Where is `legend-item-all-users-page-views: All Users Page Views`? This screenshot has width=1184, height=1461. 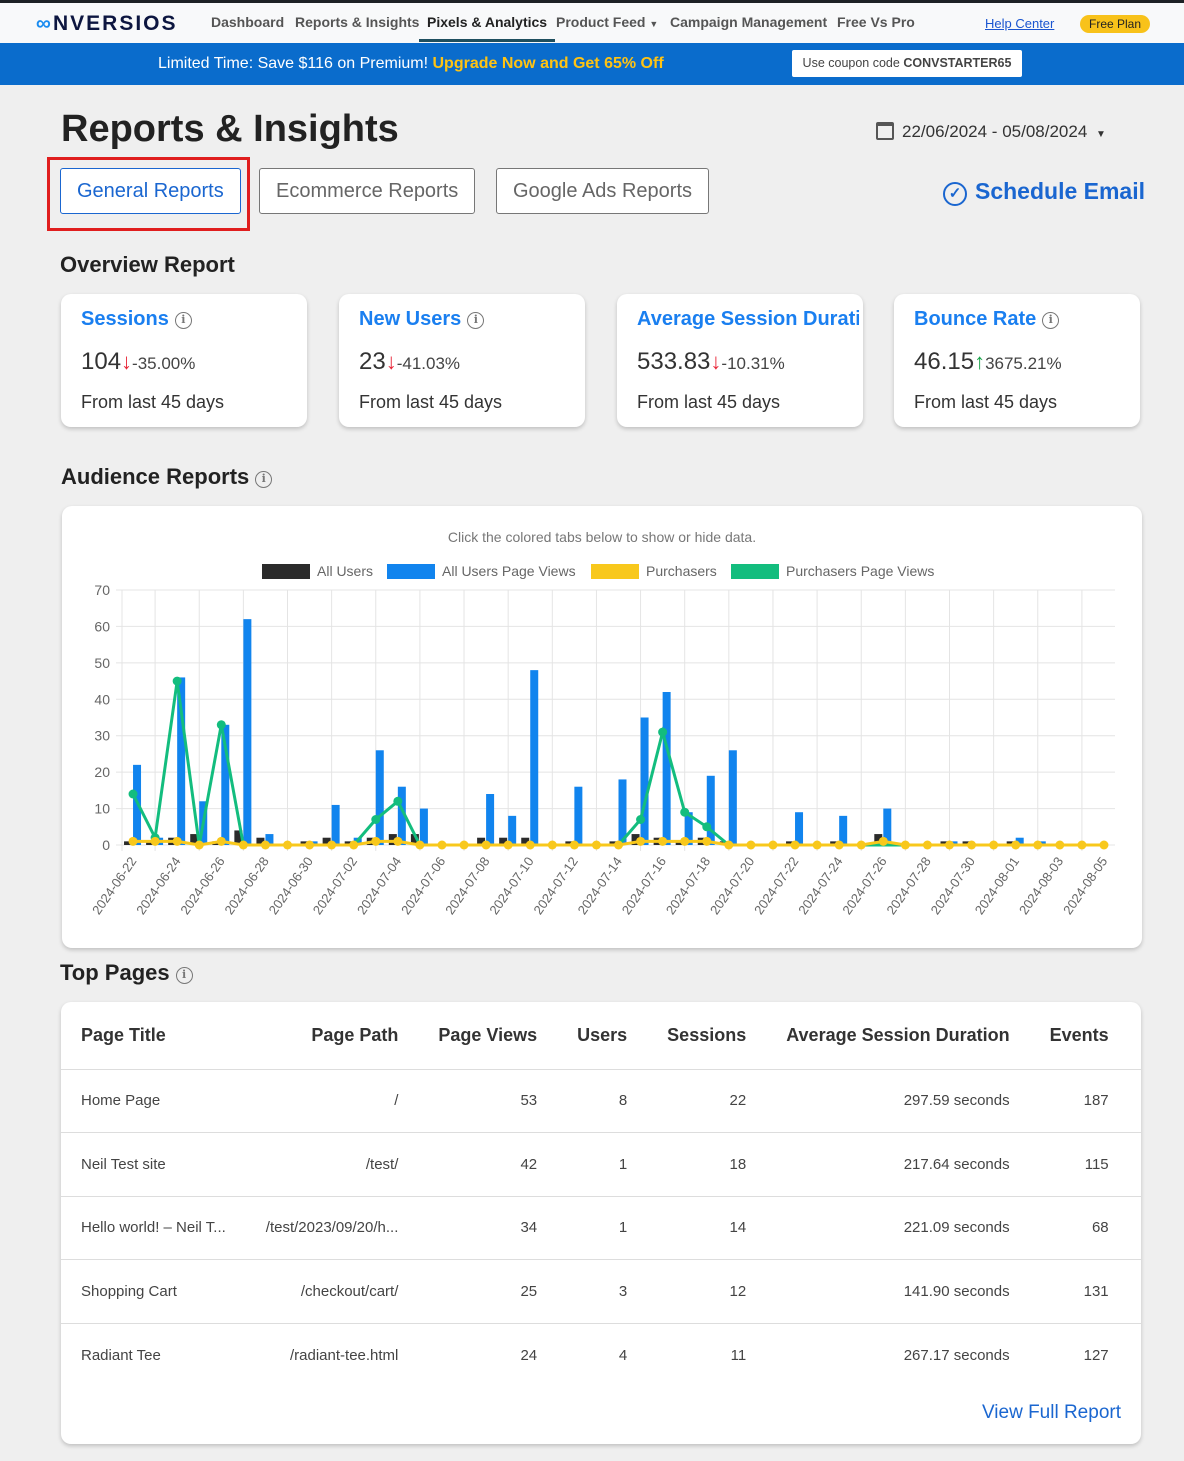 legend-item-all-users-page-views: All Users Page Views is located at coordinates (481, 571).